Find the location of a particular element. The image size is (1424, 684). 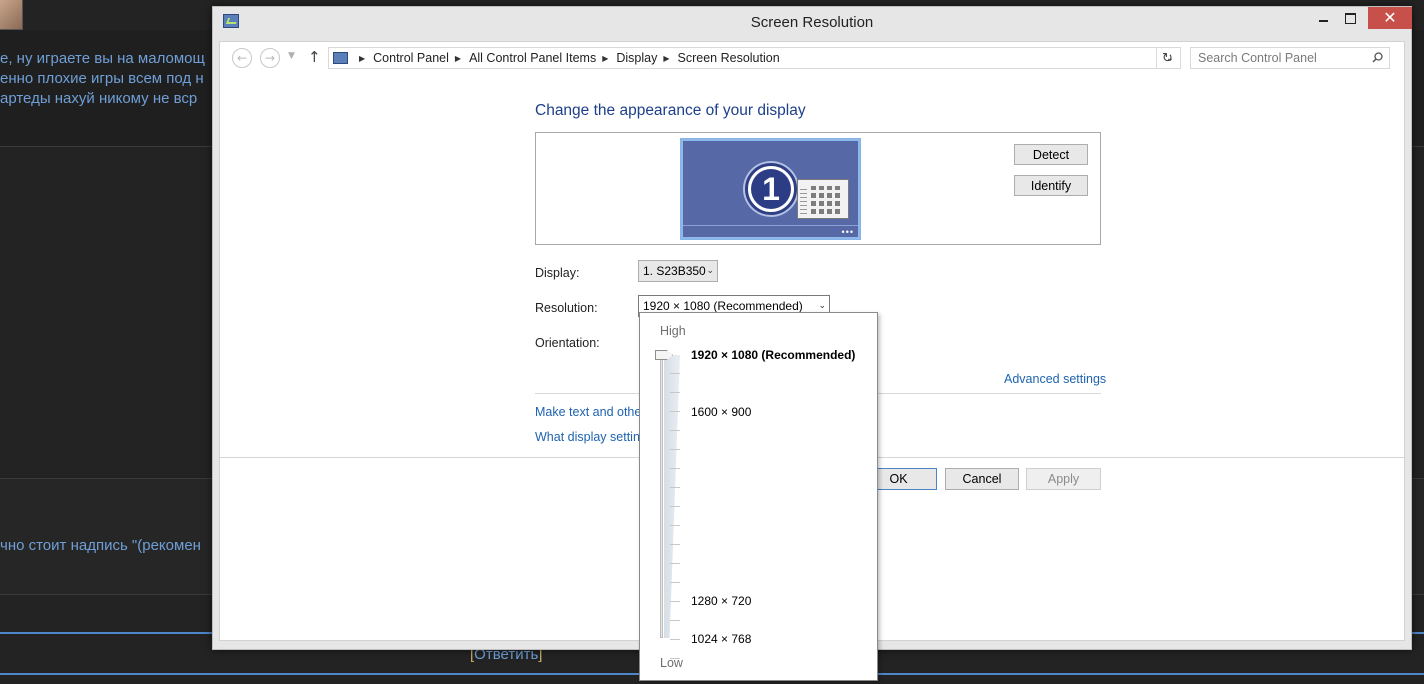

forum-text-line: артеды нахуй никому не вср is located at coordinates (99, 98).